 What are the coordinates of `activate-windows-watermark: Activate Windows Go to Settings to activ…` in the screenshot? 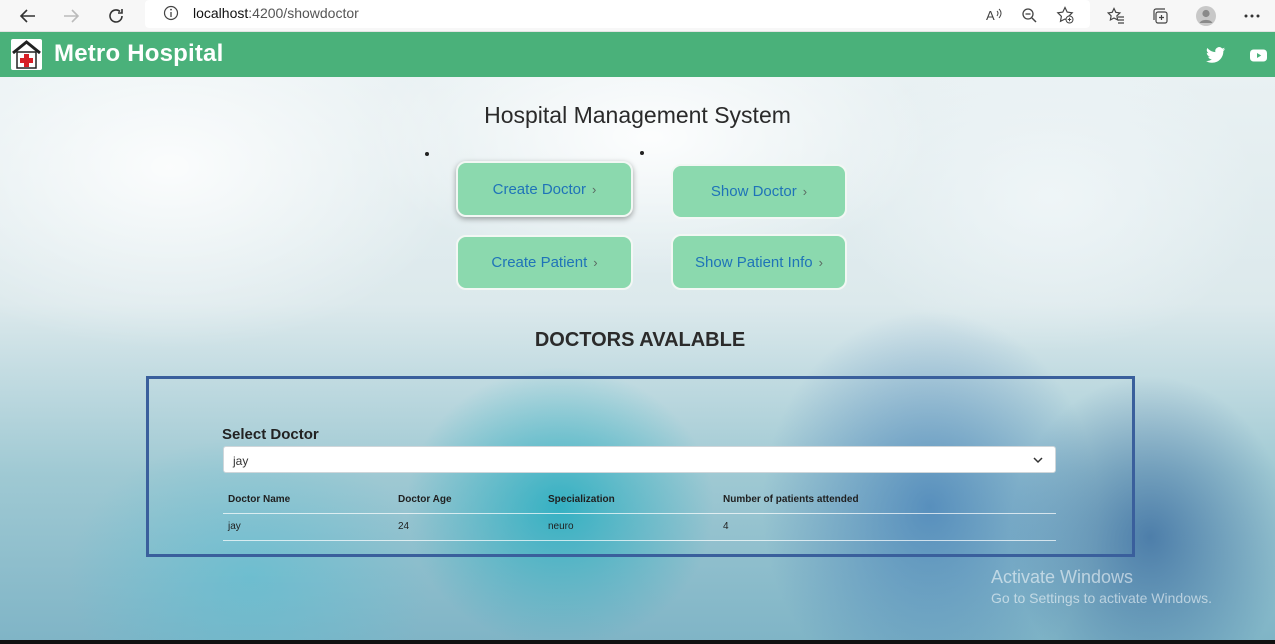 It's located at (1101, 586).